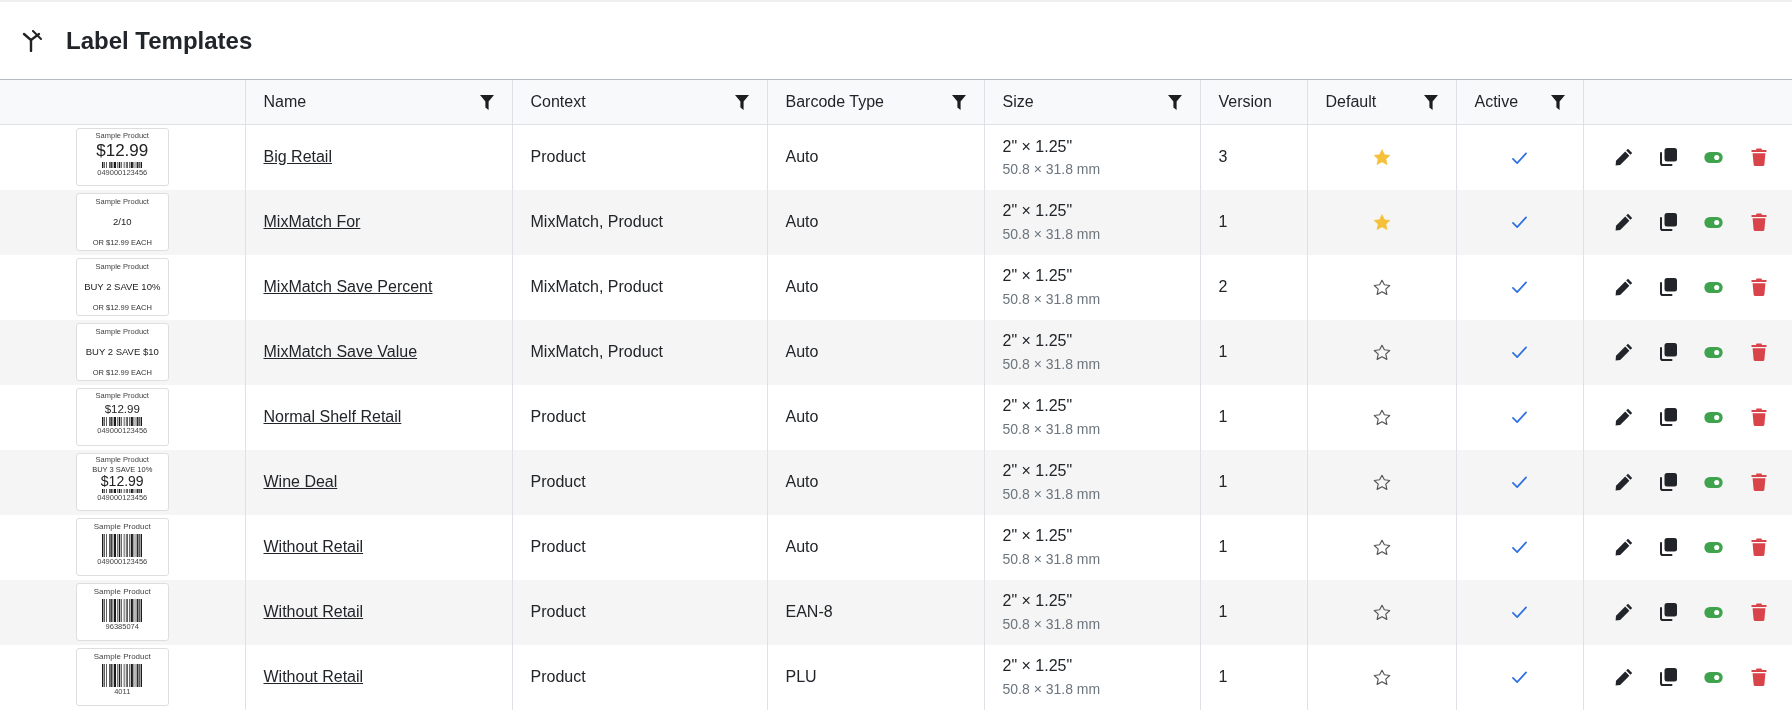 The image size is (1792, 716). Describe the element at coordinates (159, 40) in the screenshot. I see `page-title: Label Templates` at that location.